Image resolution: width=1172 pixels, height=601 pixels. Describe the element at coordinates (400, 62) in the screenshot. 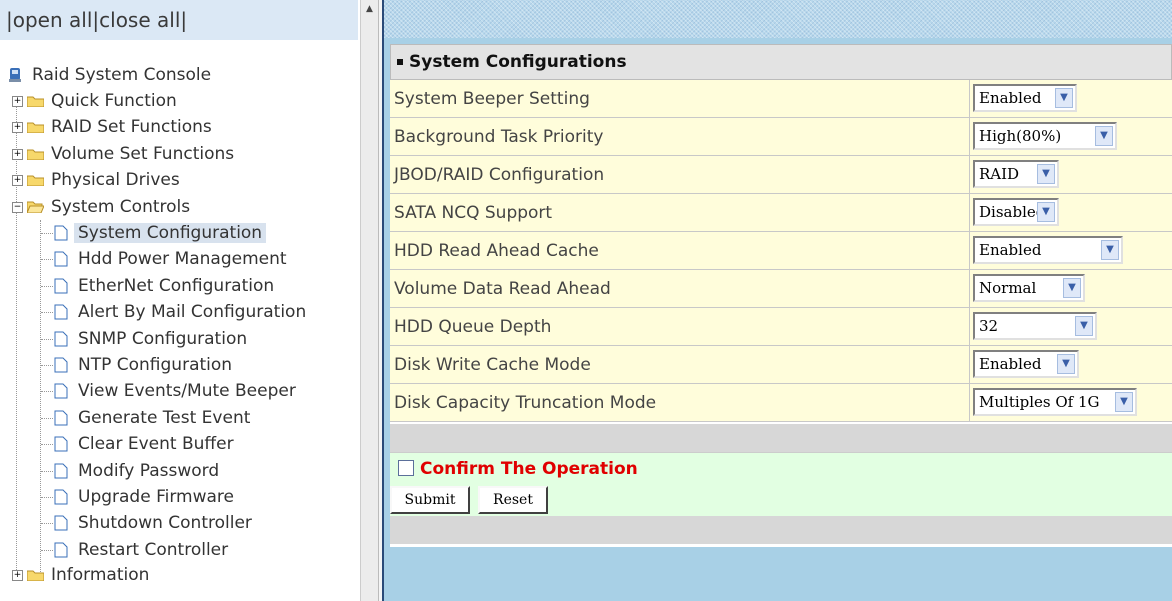

I see `bullet-square-icon` at that location.